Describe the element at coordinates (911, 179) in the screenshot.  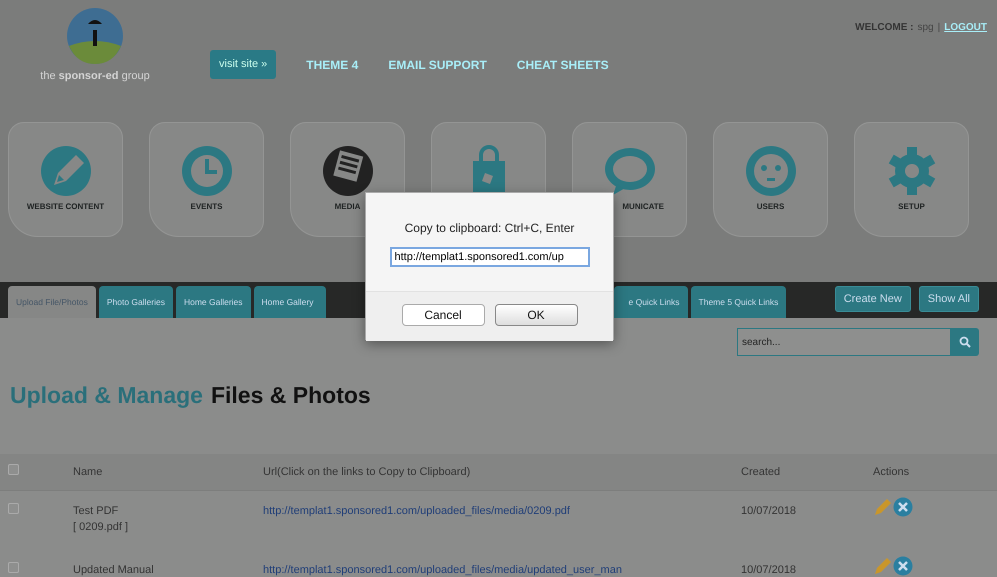
I see `menu-tile: SETUP` at that location.